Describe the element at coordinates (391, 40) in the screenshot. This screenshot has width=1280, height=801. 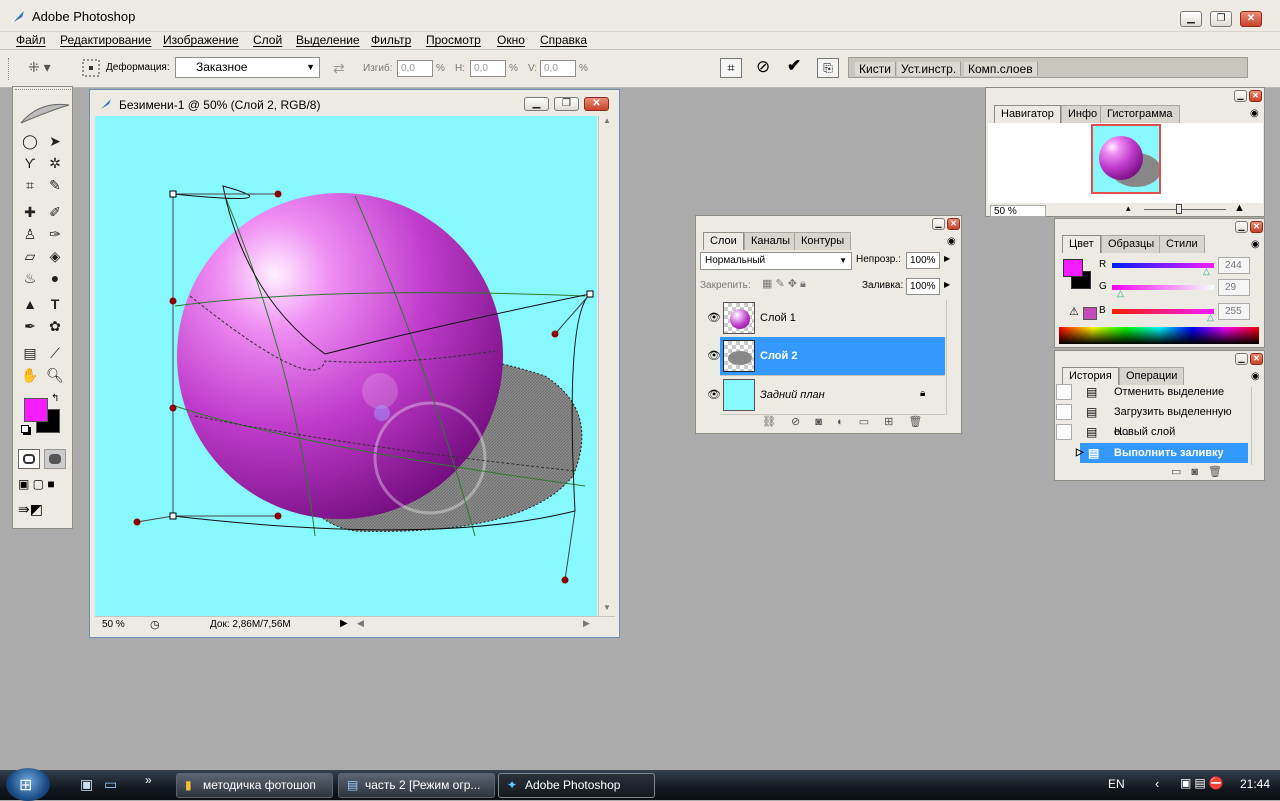
I see `menu-filter: Фильтр` at that location.